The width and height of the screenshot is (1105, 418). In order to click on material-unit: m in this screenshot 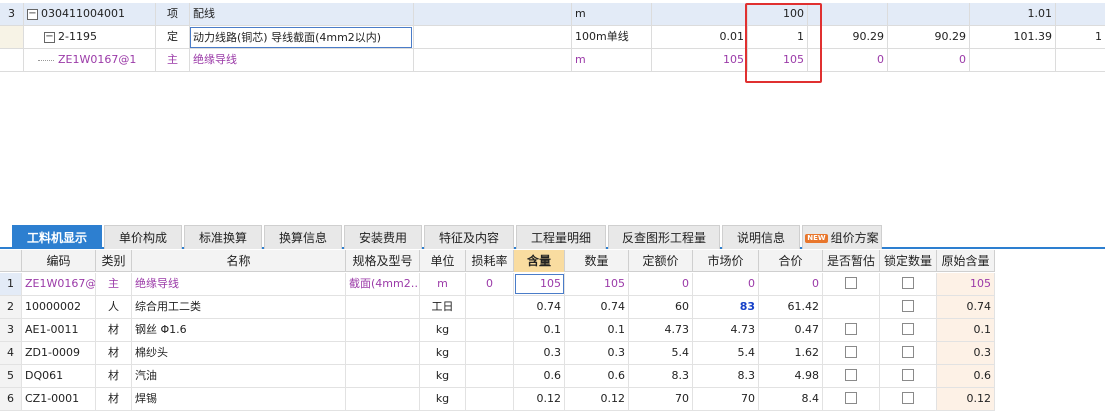, I will do `click(612, 60)`.